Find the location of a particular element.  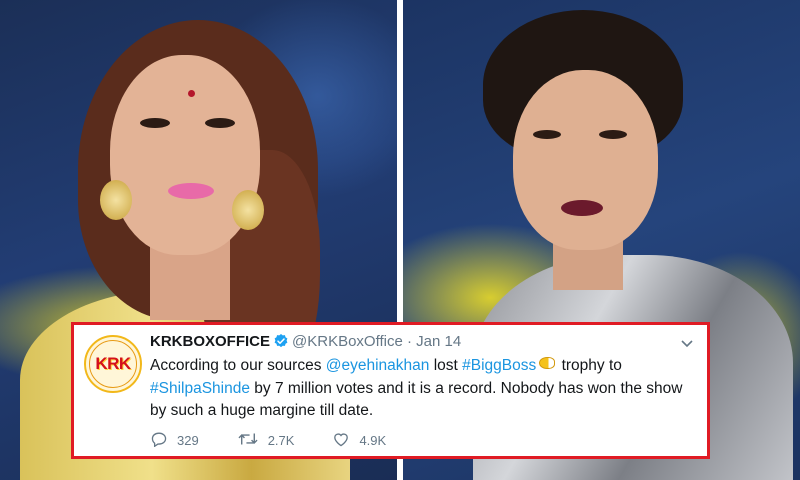

reply-button: 329 is located at coordinates (174, 440).